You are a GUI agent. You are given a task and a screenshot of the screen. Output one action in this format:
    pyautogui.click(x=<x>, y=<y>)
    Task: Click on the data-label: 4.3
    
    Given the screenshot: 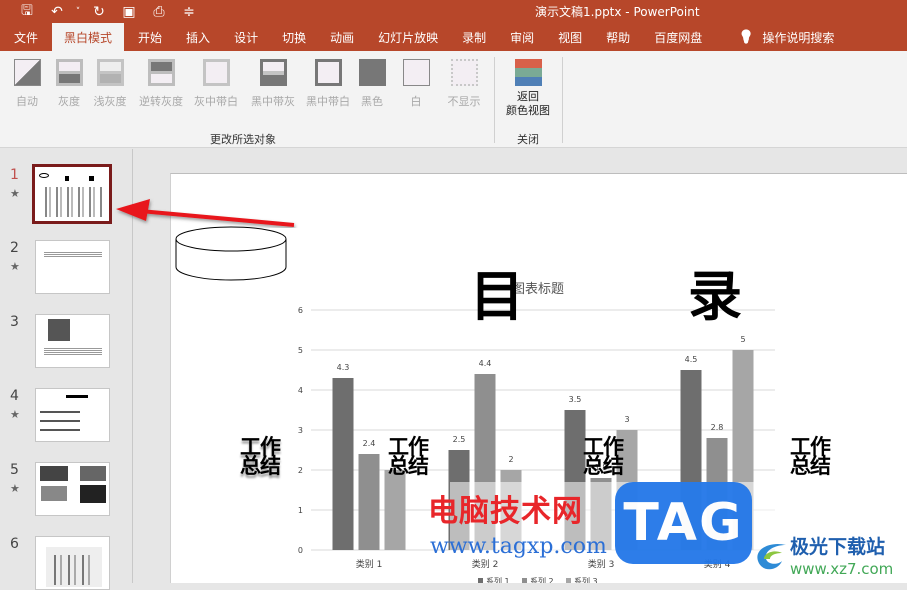 What is the action you would take?
    pyautogui.click(x=343, y=367)
    